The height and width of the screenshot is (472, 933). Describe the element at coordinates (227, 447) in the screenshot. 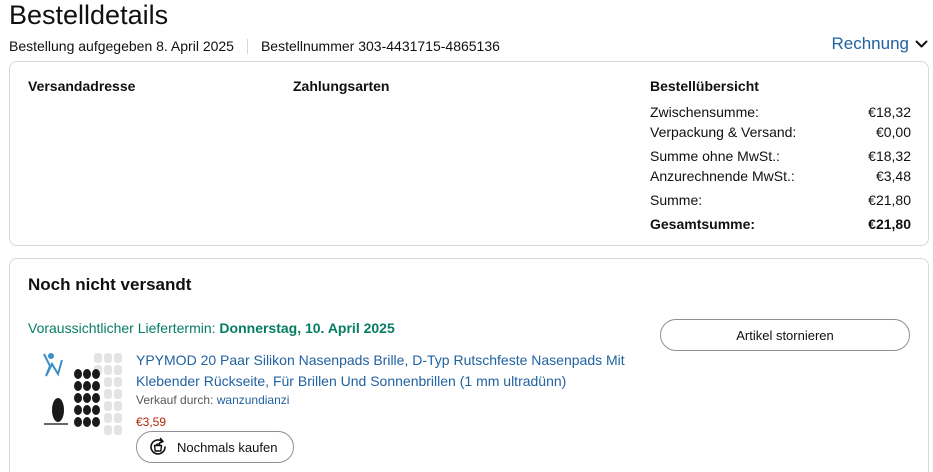

I see `buy-again-label: Nochmals kaufen` at that location.